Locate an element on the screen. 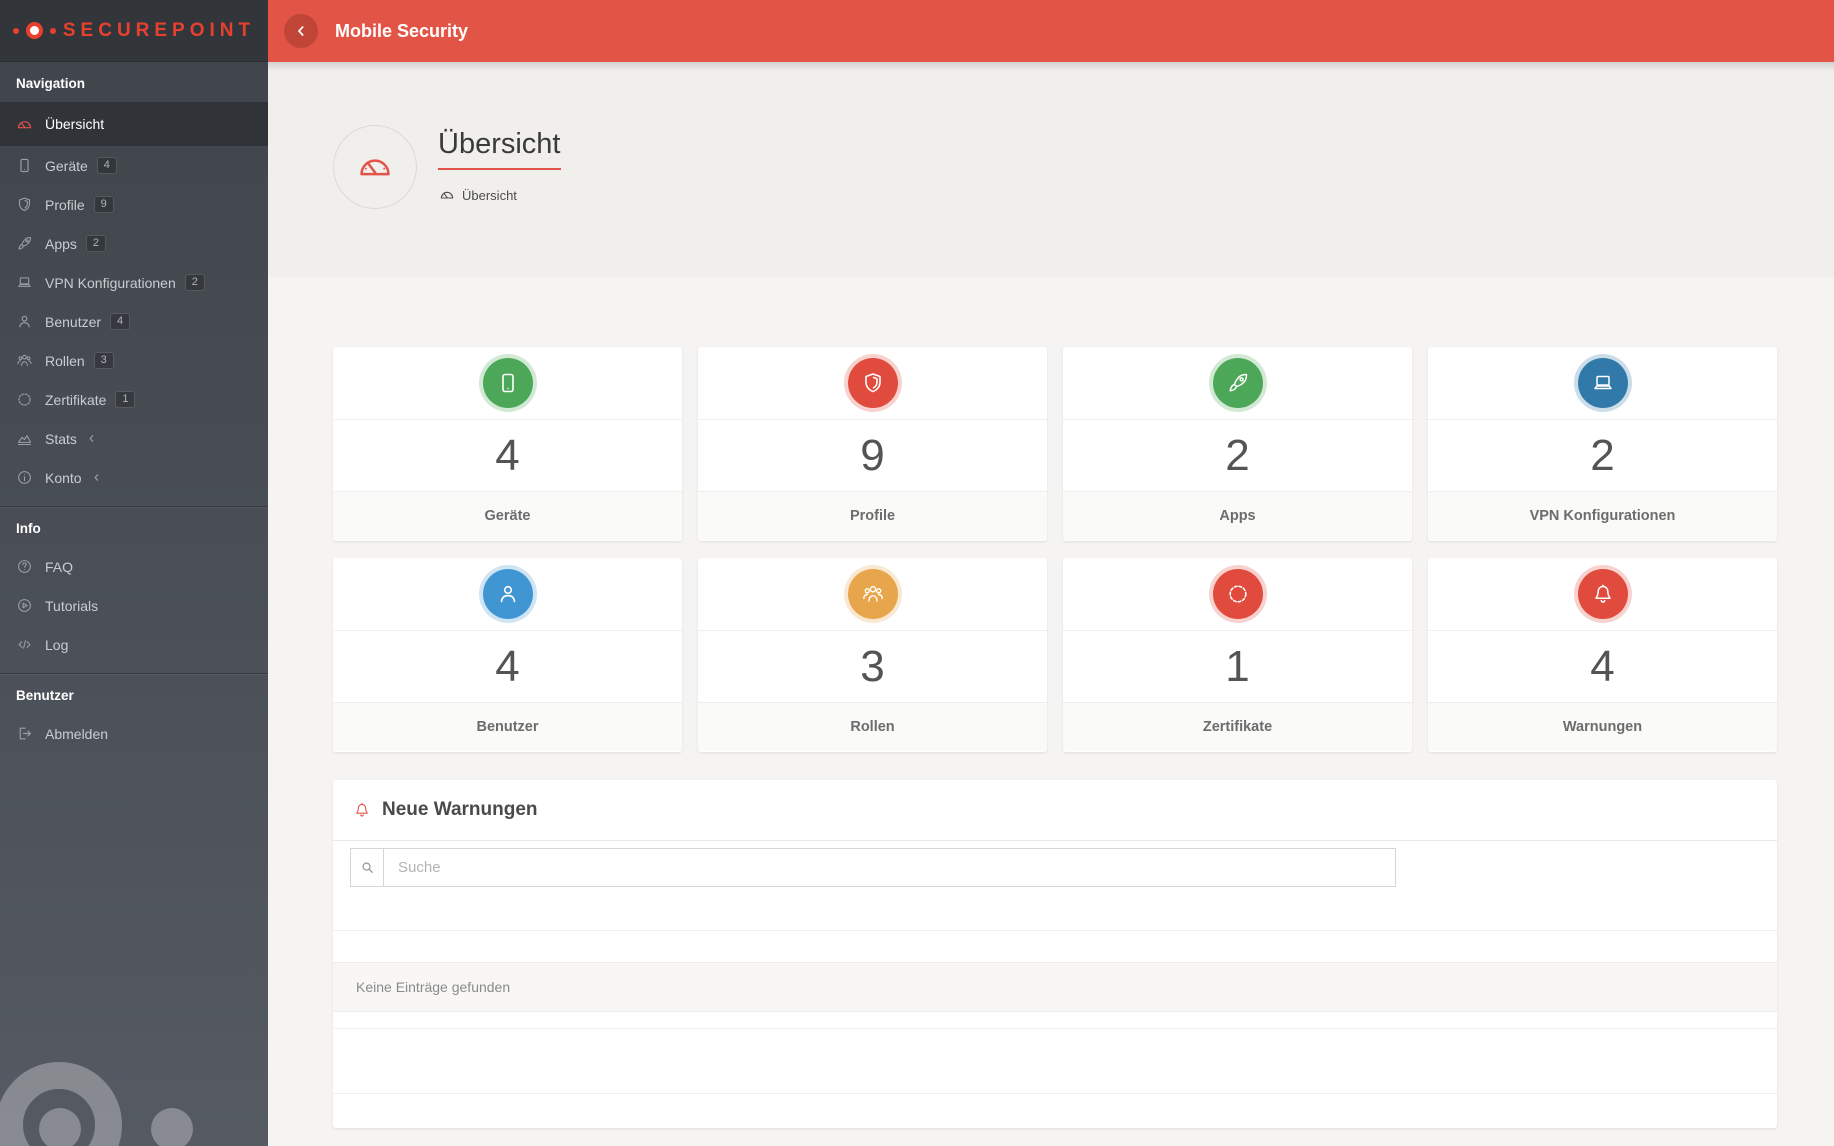  nav-section-info: Info is located at coordinates (28, 528).